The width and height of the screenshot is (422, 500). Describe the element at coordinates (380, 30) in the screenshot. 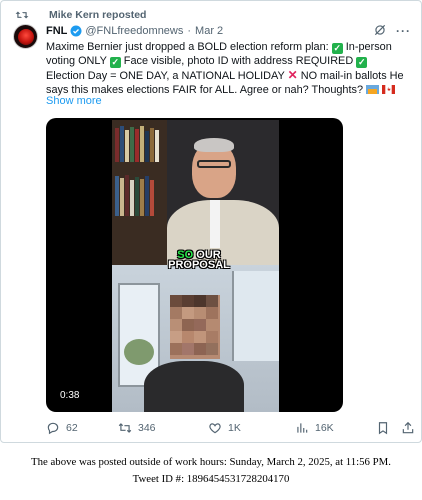

I see `grok-icon` at that location.